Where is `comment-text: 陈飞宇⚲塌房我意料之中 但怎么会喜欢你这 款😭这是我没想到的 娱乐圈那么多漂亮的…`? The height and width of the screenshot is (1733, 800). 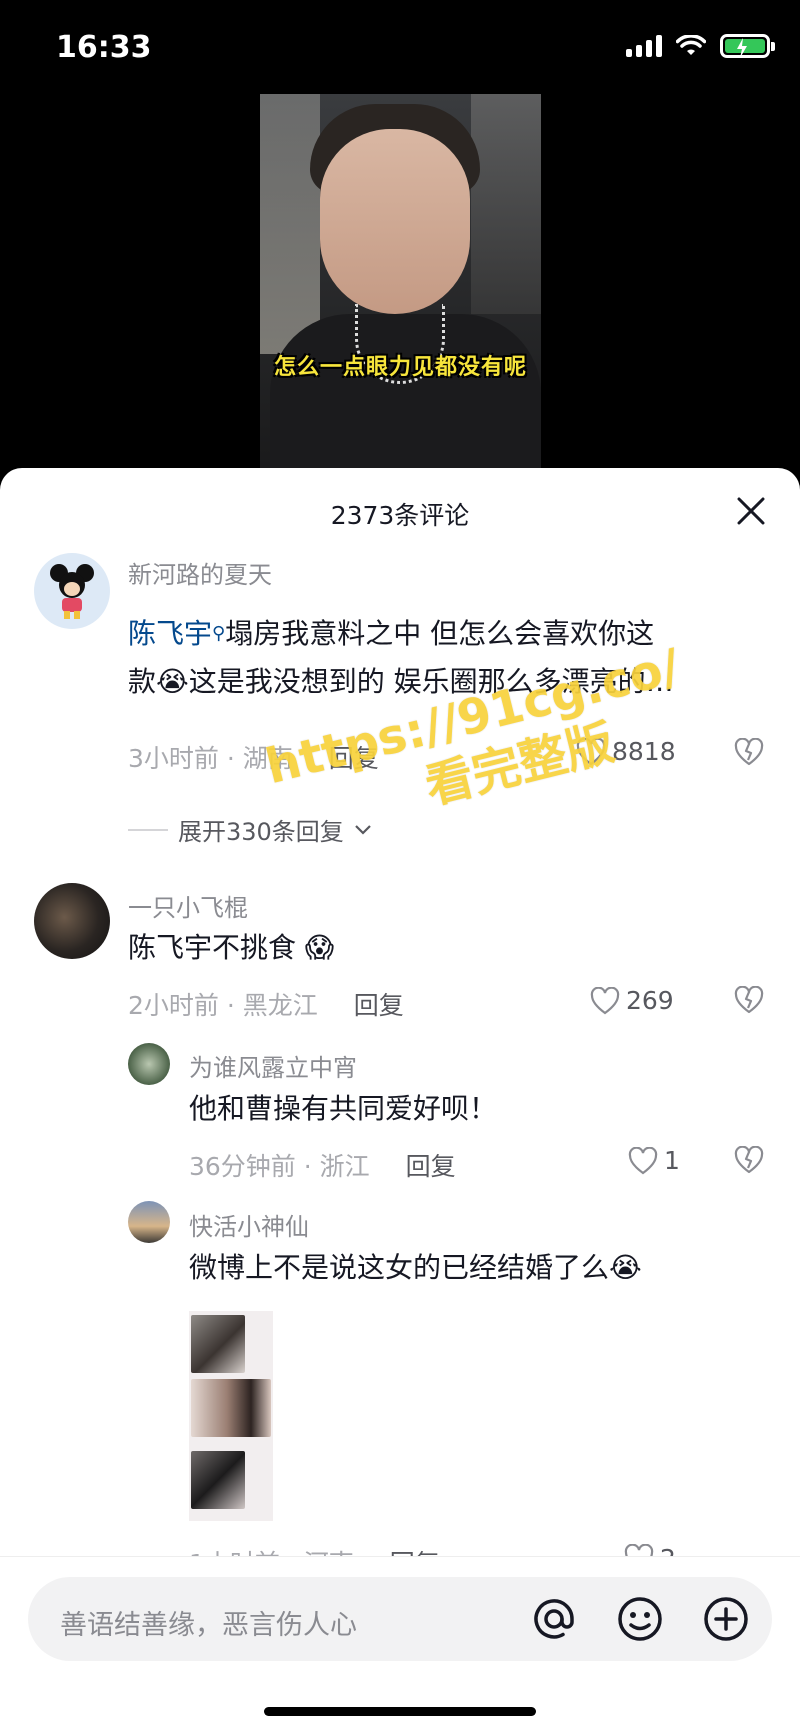 comment-text: 陈飞宇⚲塌房我意料之中 但怎么会喜欢你这 款😭这是我没想到的 娱乐圈那么多漂亮的… is located at coordinates (401, 657).